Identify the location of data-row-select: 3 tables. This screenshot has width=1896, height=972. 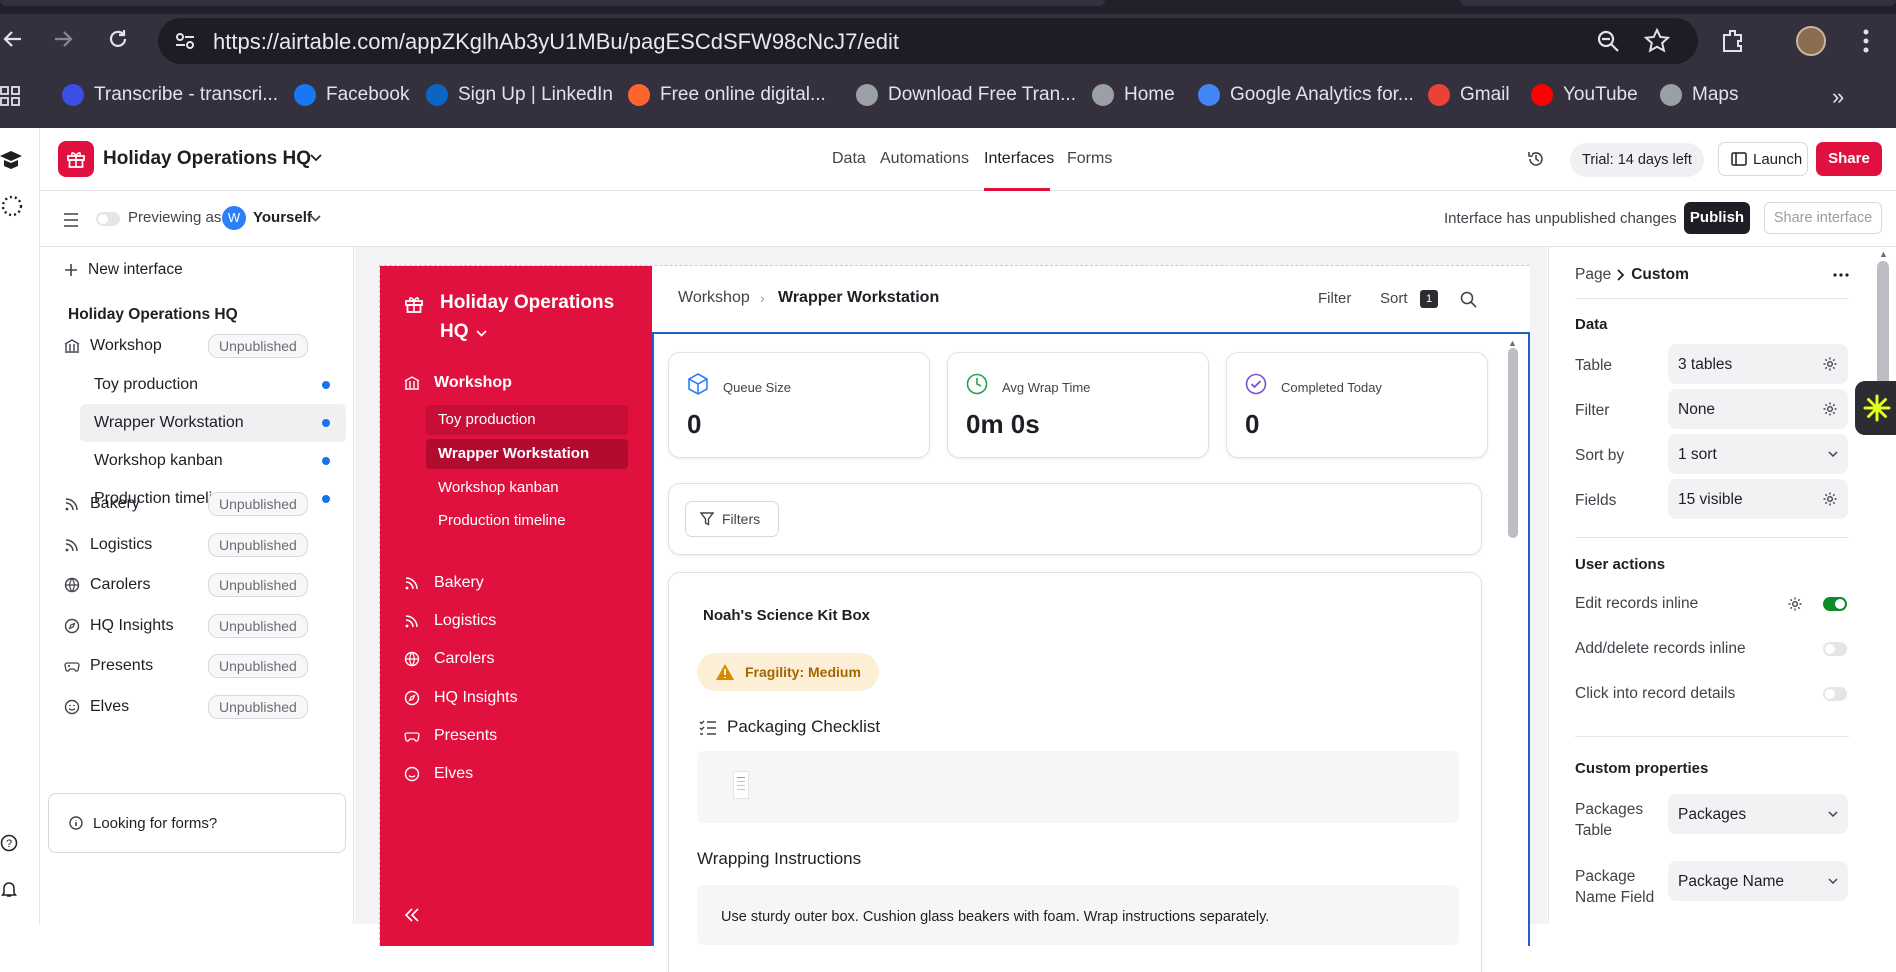
(1758, 364).